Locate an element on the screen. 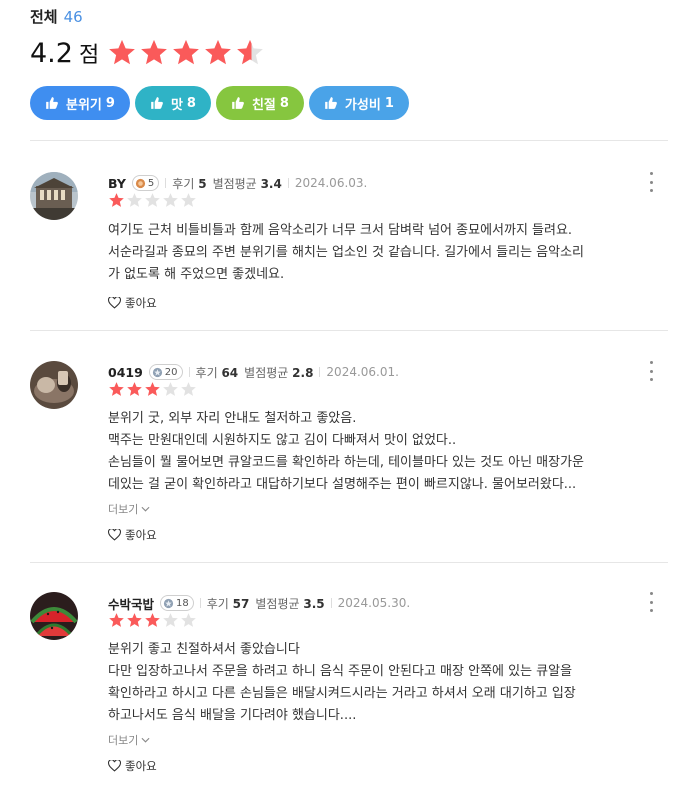  avg-rating: 별점평균 3.4 is located at coordinates (247, 183).